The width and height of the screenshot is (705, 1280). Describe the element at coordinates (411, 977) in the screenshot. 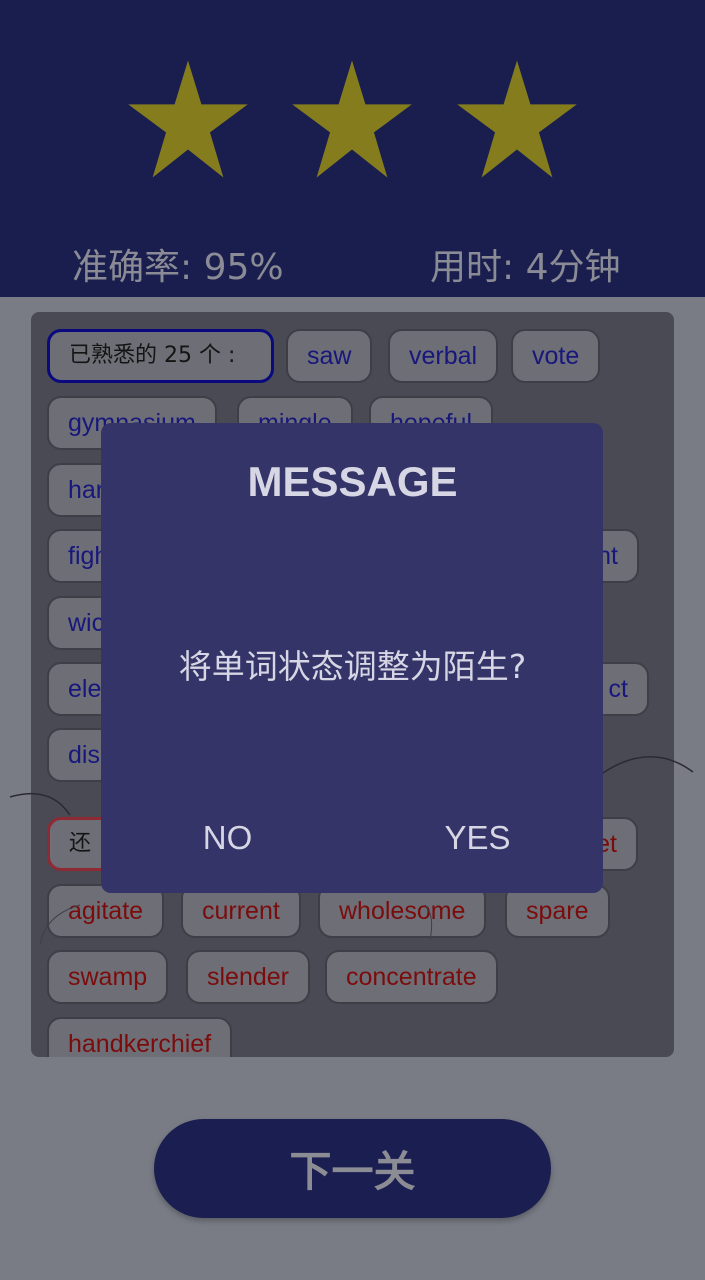

I see `word-chip: concentrate` at that location.